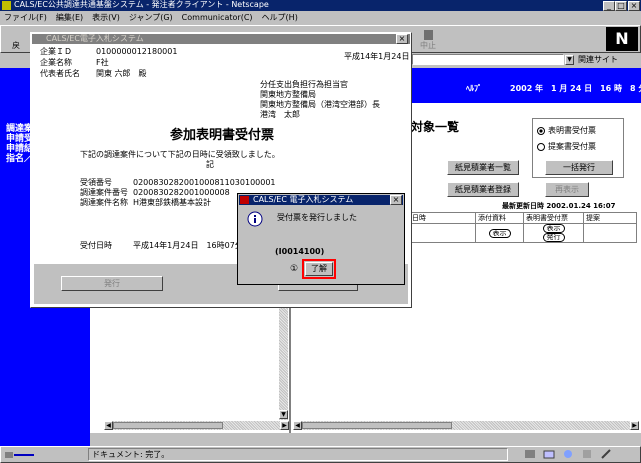 This screenshot has height=463, width=641. I want to click on cell-attachments: 表示, so click(499, 233).